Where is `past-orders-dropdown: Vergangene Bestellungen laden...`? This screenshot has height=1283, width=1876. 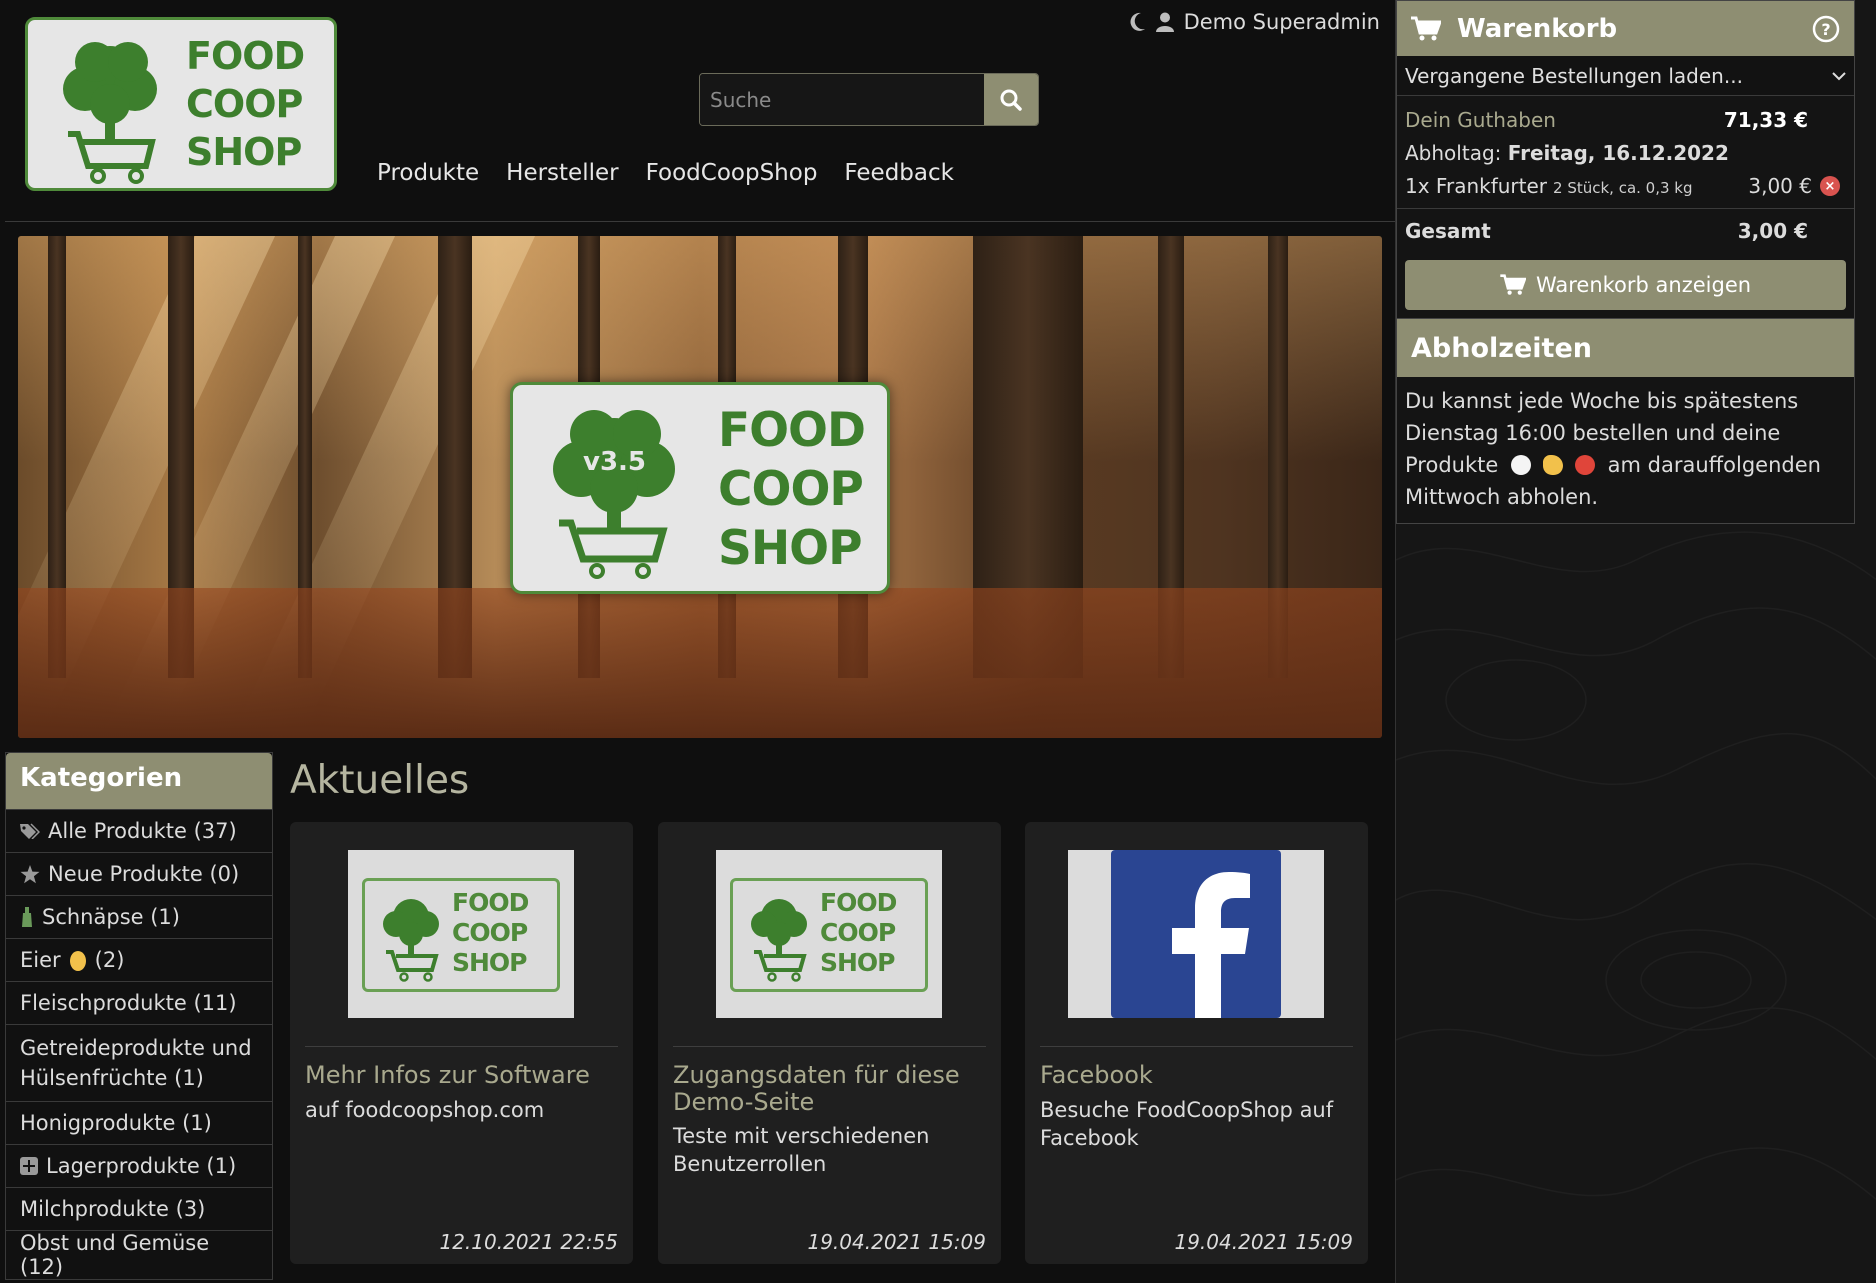
past-orders-dropdown: Vergangene Bestellungen laden... is located at coordinates (1625, 76).